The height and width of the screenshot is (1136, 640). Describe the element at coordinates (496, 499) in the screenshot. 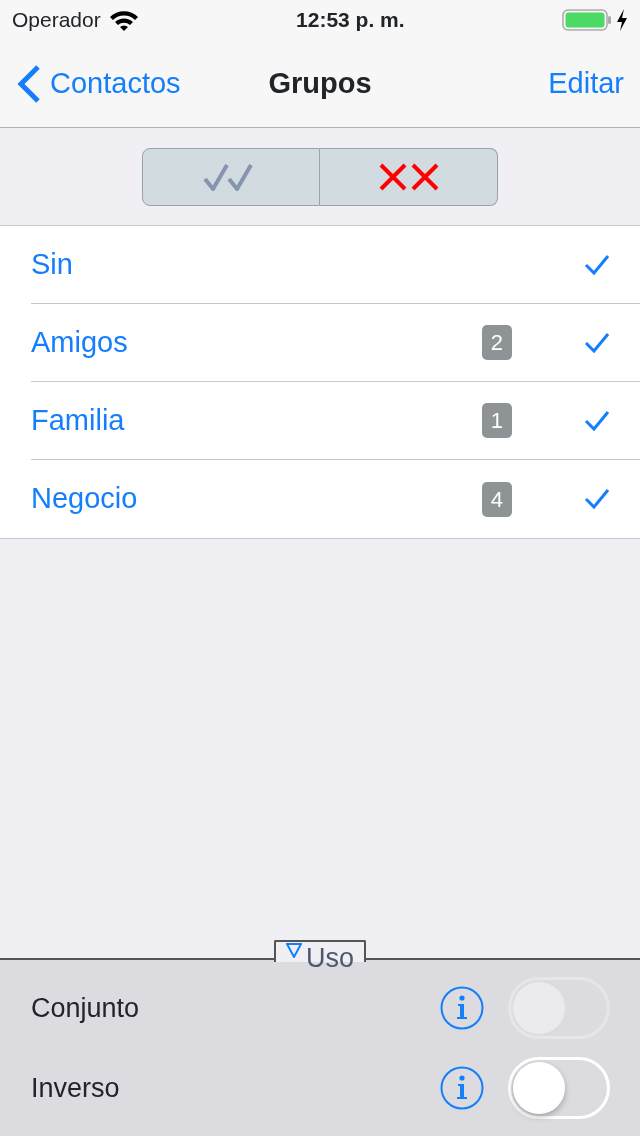

I see `member-count: 4` at that location.